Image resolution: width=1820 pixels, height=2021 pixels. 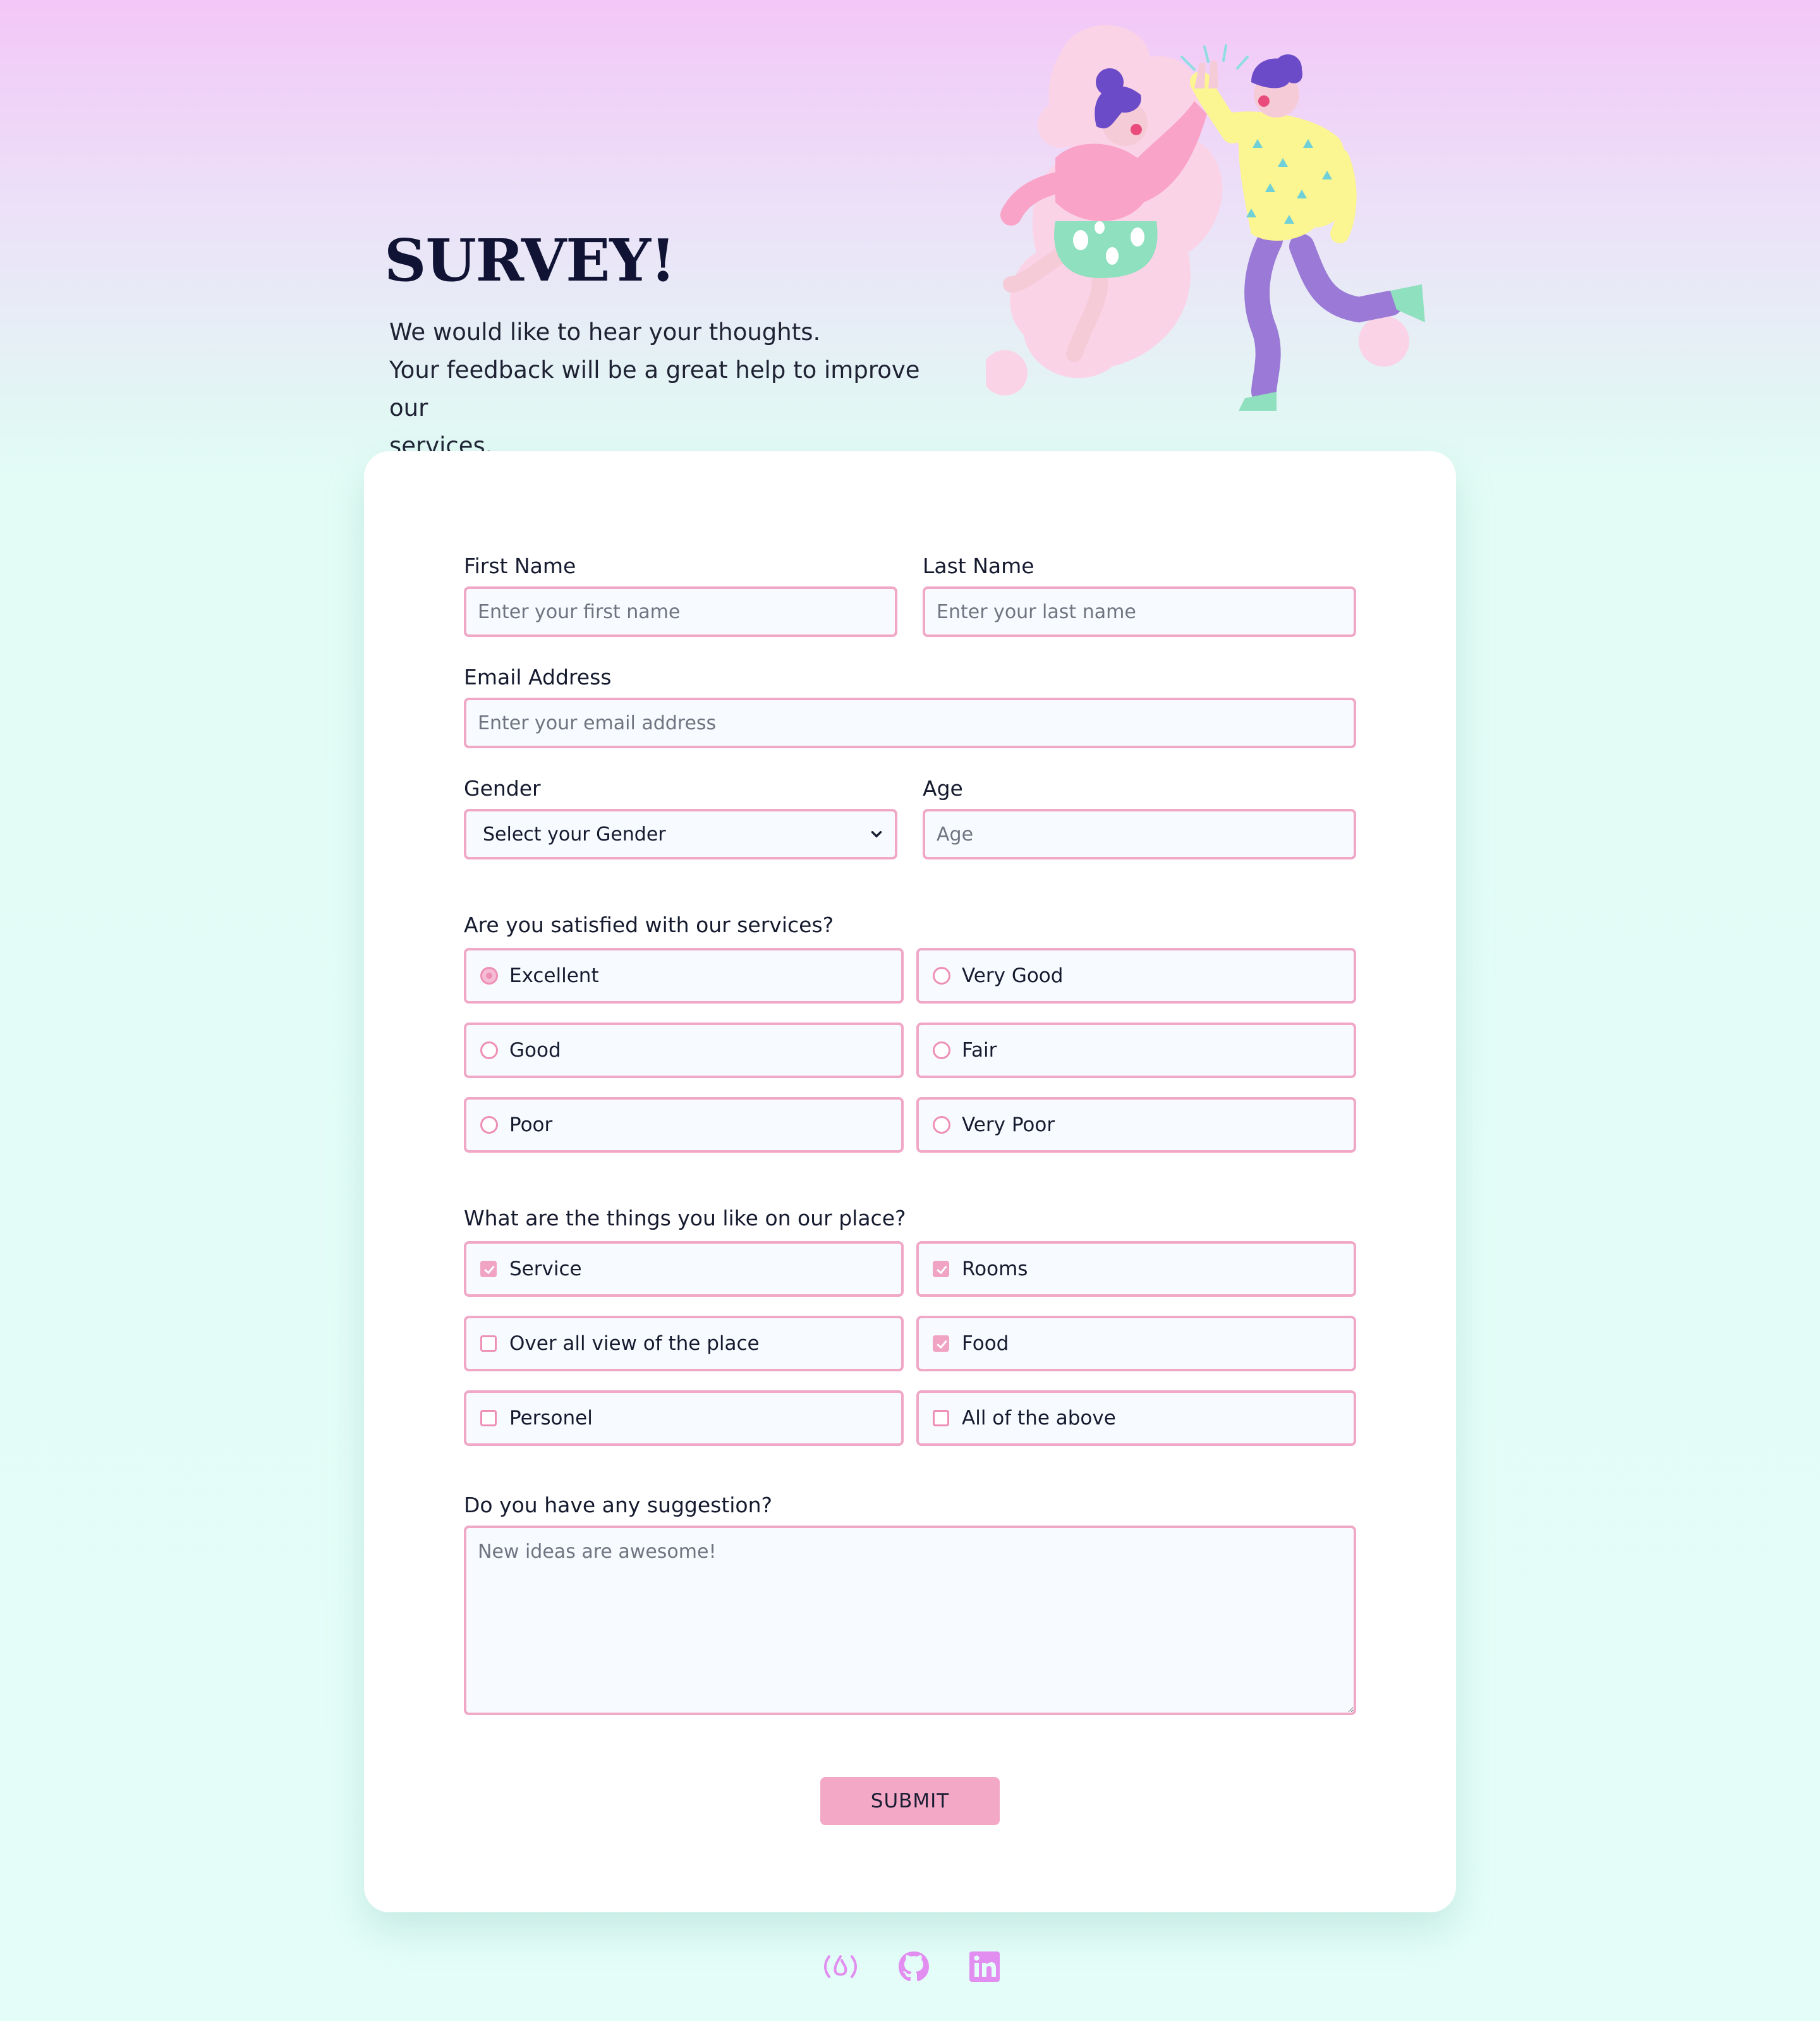 What do you see at coordinates (520, 566) in the screenshot?
I see `first-name-label: First Name` at bounding box center [520, 566].